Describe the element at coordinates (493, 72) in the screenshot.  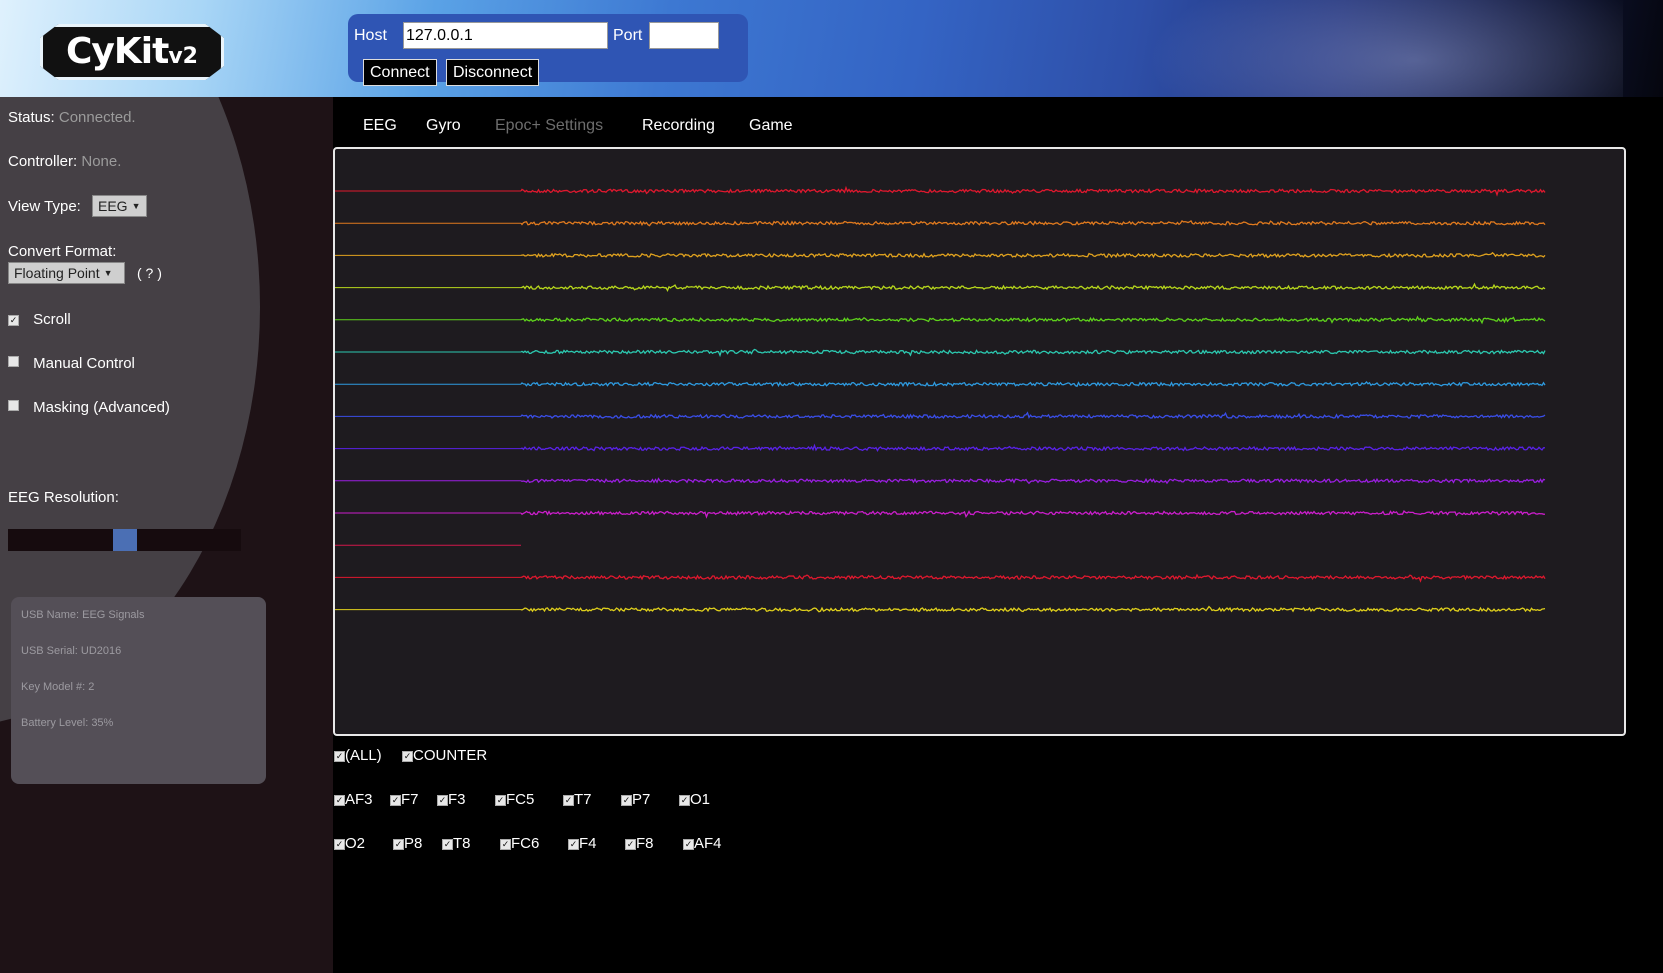
I see `disconnect-button: Disconnect` at that location.